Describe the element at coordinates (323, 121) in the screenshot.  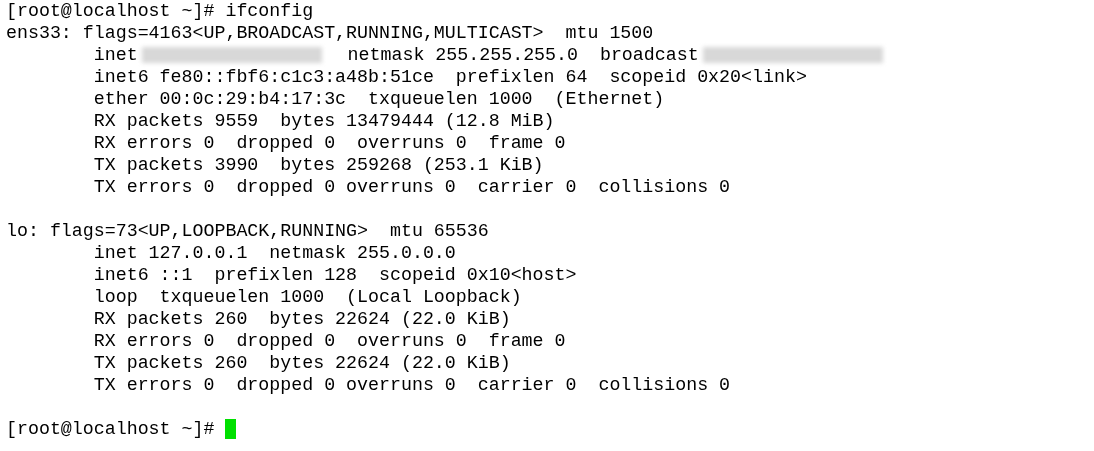
I see `terminal-line: RX packets 9559 bytes 13479444 (12.8 MiB)` at that location.